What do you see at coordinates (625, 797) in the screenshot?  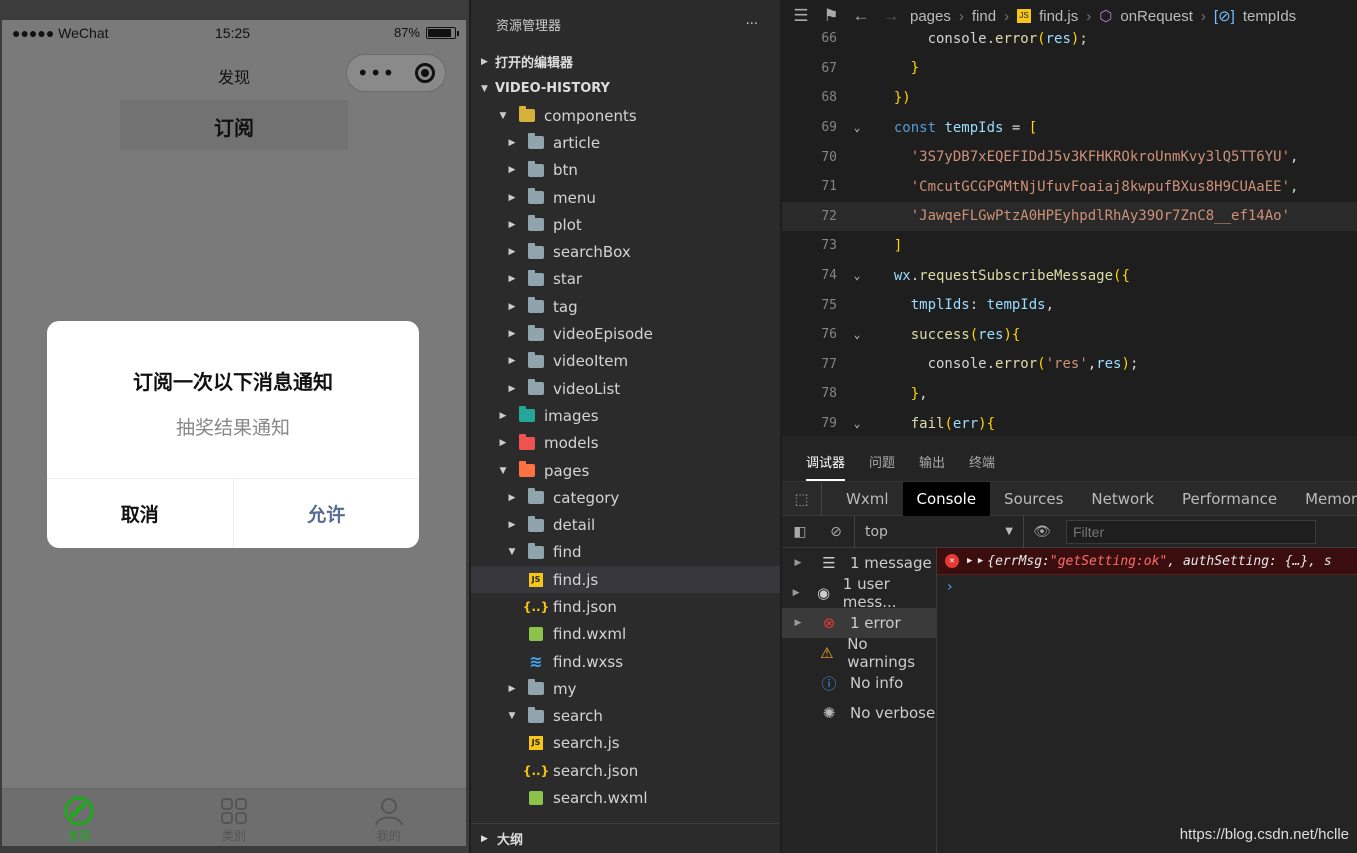 I see `file-row: search.wxml` at bounding box center [625, 797].